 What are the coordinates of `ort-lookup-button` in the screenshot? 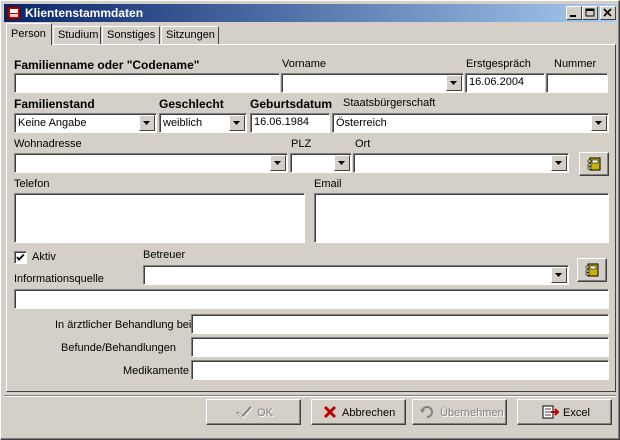 It's located at (594, 164).